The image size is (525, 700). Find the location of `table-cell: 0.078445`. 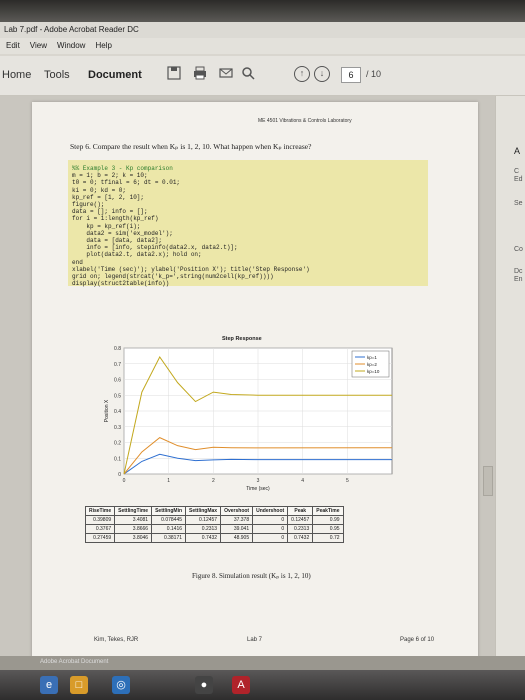

table-cell: 0.078445 is located at coordinates (169, 520).